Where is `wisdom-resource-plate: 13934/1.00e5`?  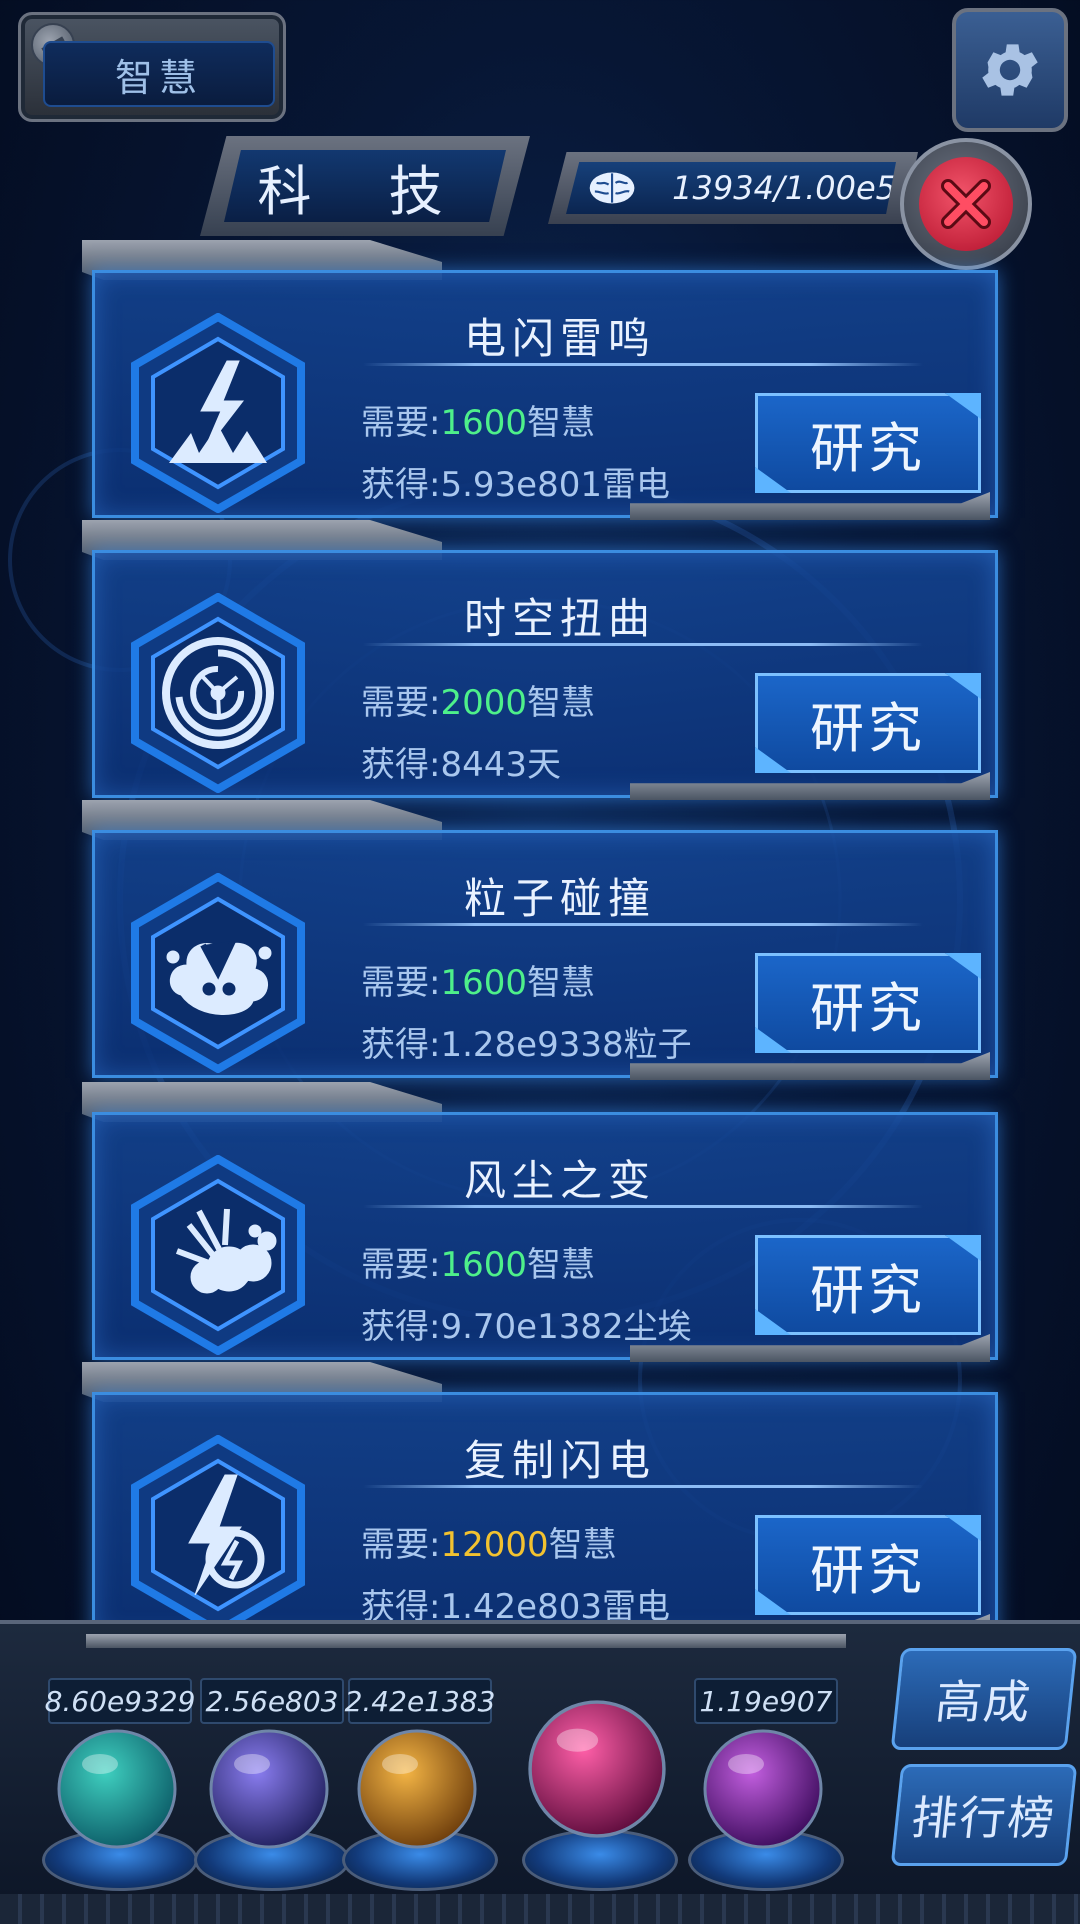
wisdom-resource-plate: 13934/1.00e5 is located at coordinates (733, 188).